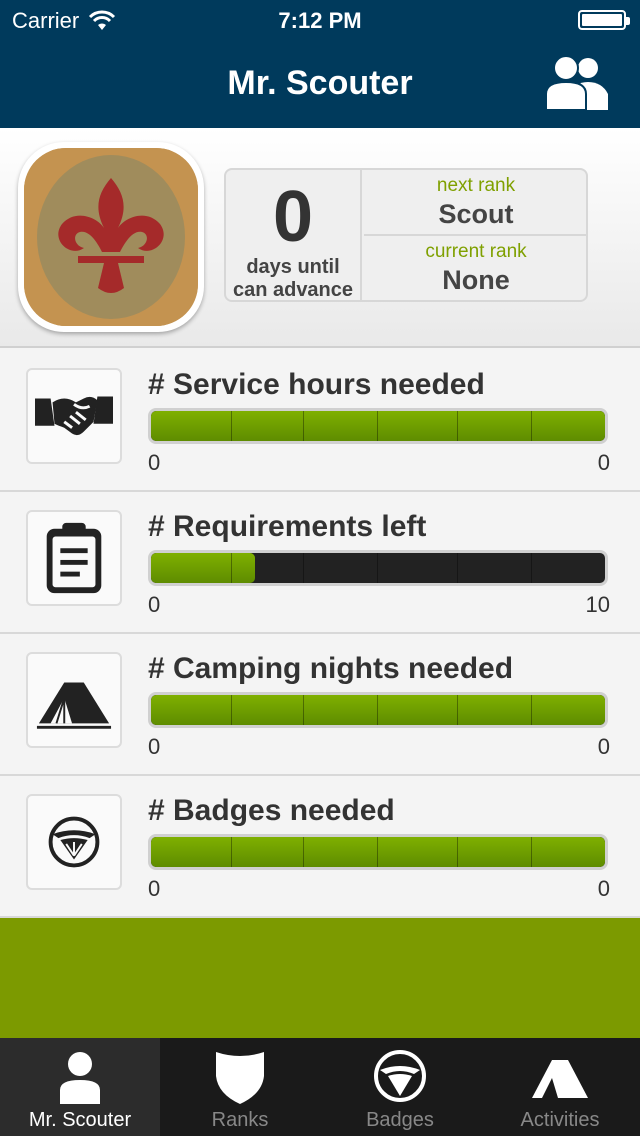 Image resolution: width=640 pixels, height=1136 pixels. I want to click on status-bar: Carrier 7:12 PM, so click(320, 20).